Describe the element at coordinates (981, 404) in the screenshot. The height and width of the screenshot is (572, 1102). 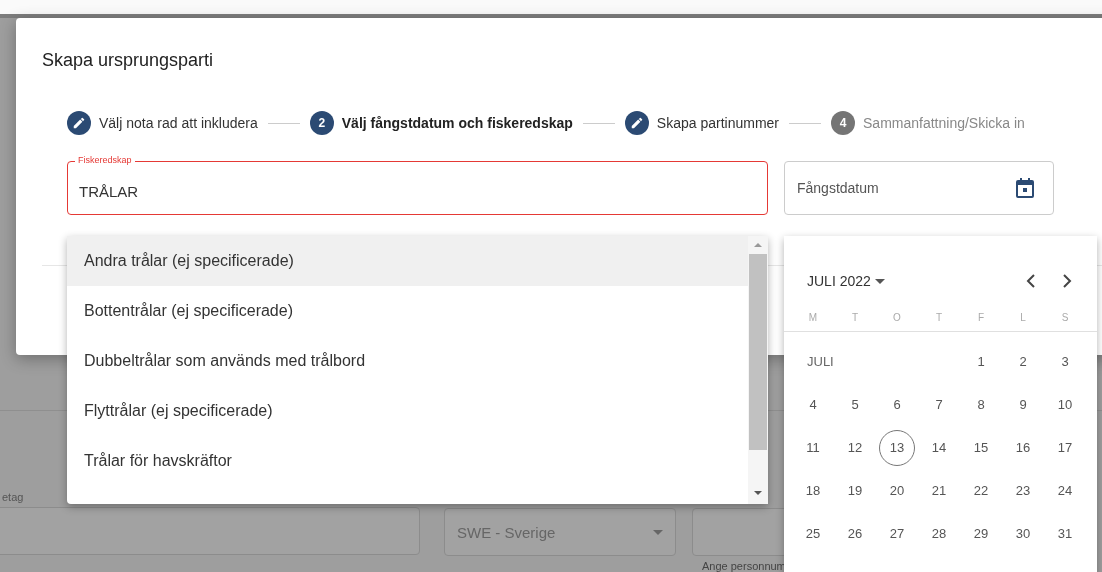
I see `day-button: 8` at that location.